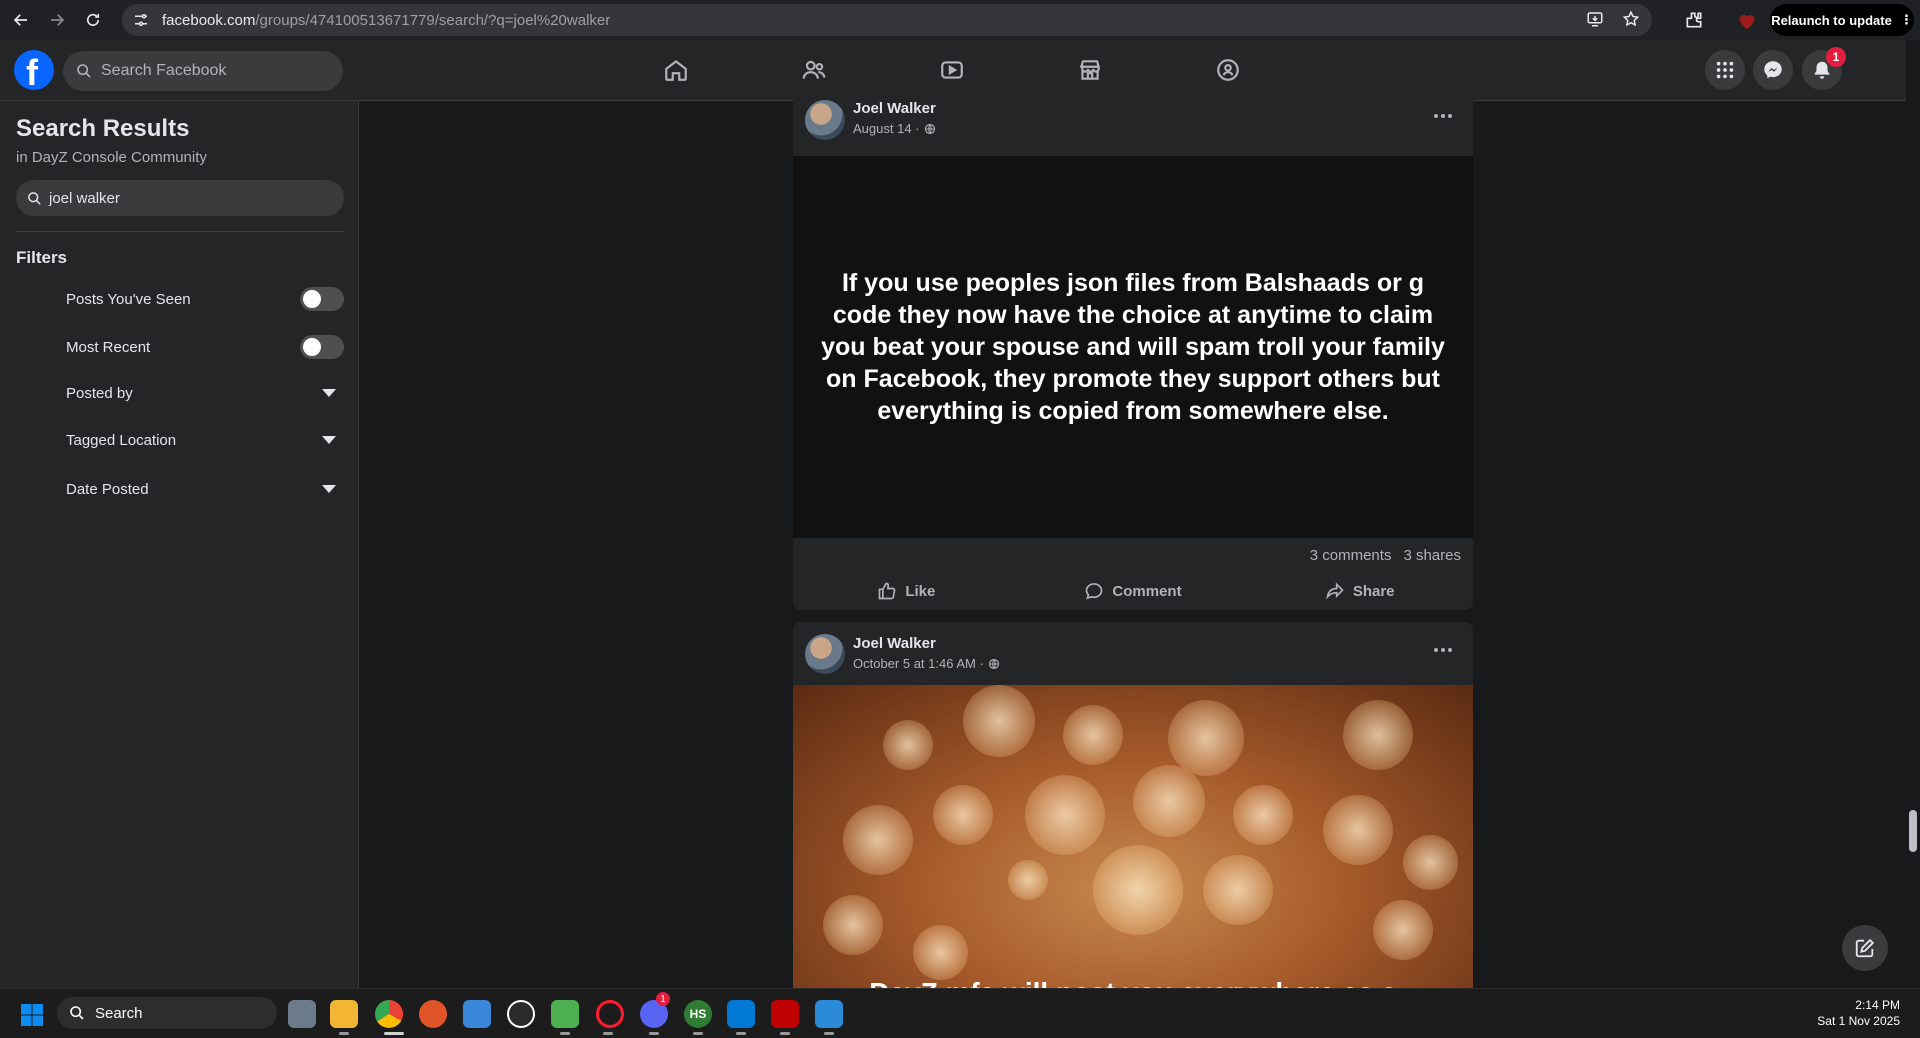 The height and width of the screenshot is (1038, 1920). What do you see at coordinates (108, 347) in the screenshot?
I see `filter-label: Most Recent` at bounding box center [108, 347].